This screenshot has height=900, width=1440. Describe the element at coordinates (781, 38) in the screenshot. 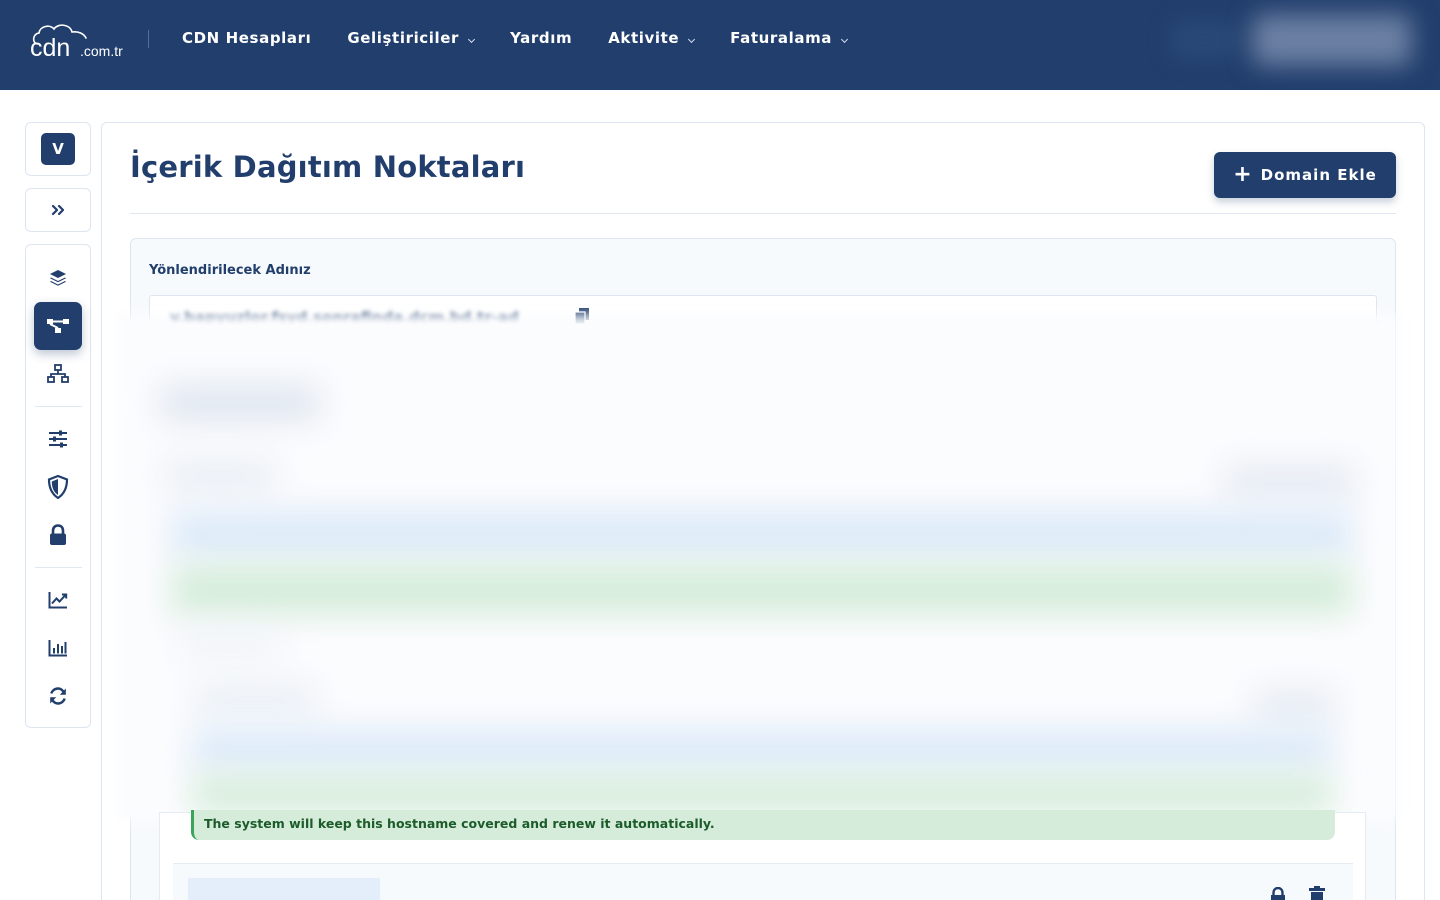

I see `nav-label: Faturalama` at that location.